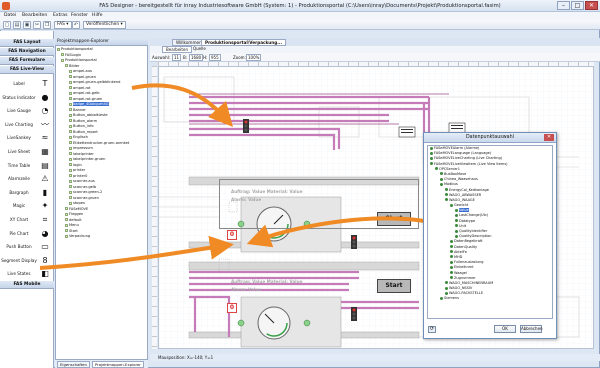  What do you see at coordinates (490, 138) in the screenshot?
I see `dialog-title: Datenpunktauswahl` at bounding box center [490, 138].